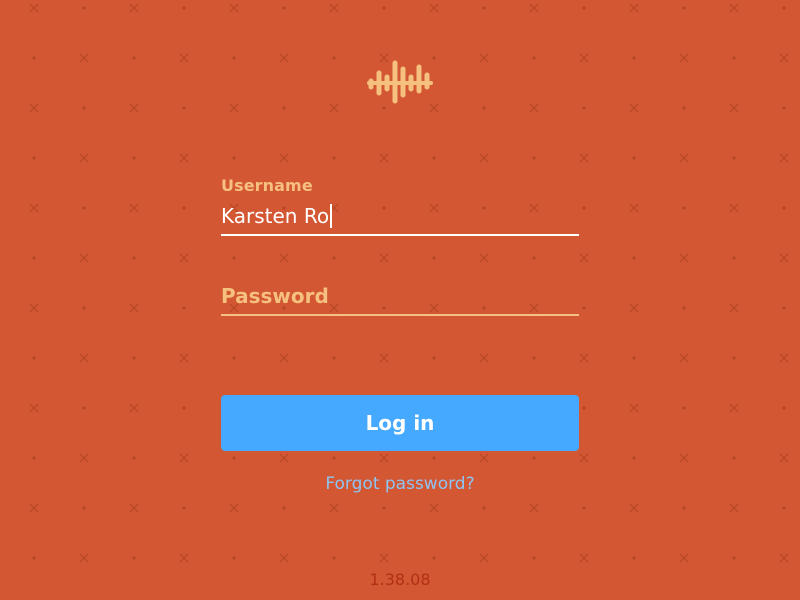  I want to click on login-button: Log in, so click(400, 423).